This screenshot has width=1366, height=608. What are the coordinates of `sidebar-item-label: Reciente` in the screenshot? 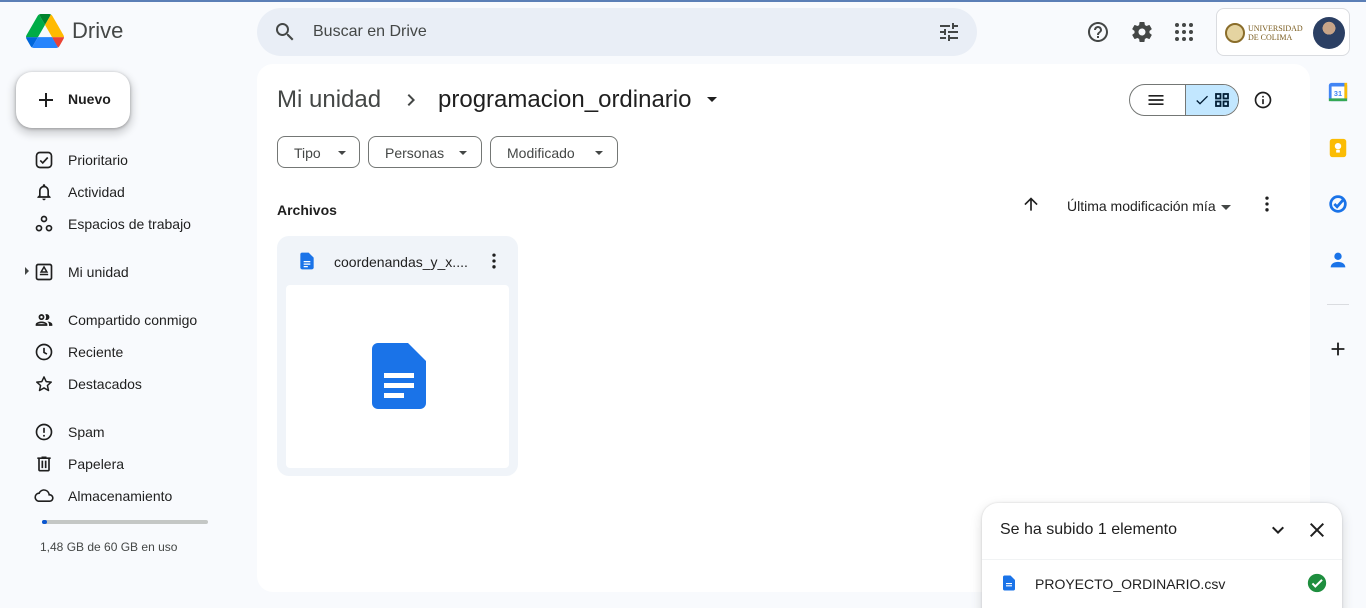 It's located at (96, 352).